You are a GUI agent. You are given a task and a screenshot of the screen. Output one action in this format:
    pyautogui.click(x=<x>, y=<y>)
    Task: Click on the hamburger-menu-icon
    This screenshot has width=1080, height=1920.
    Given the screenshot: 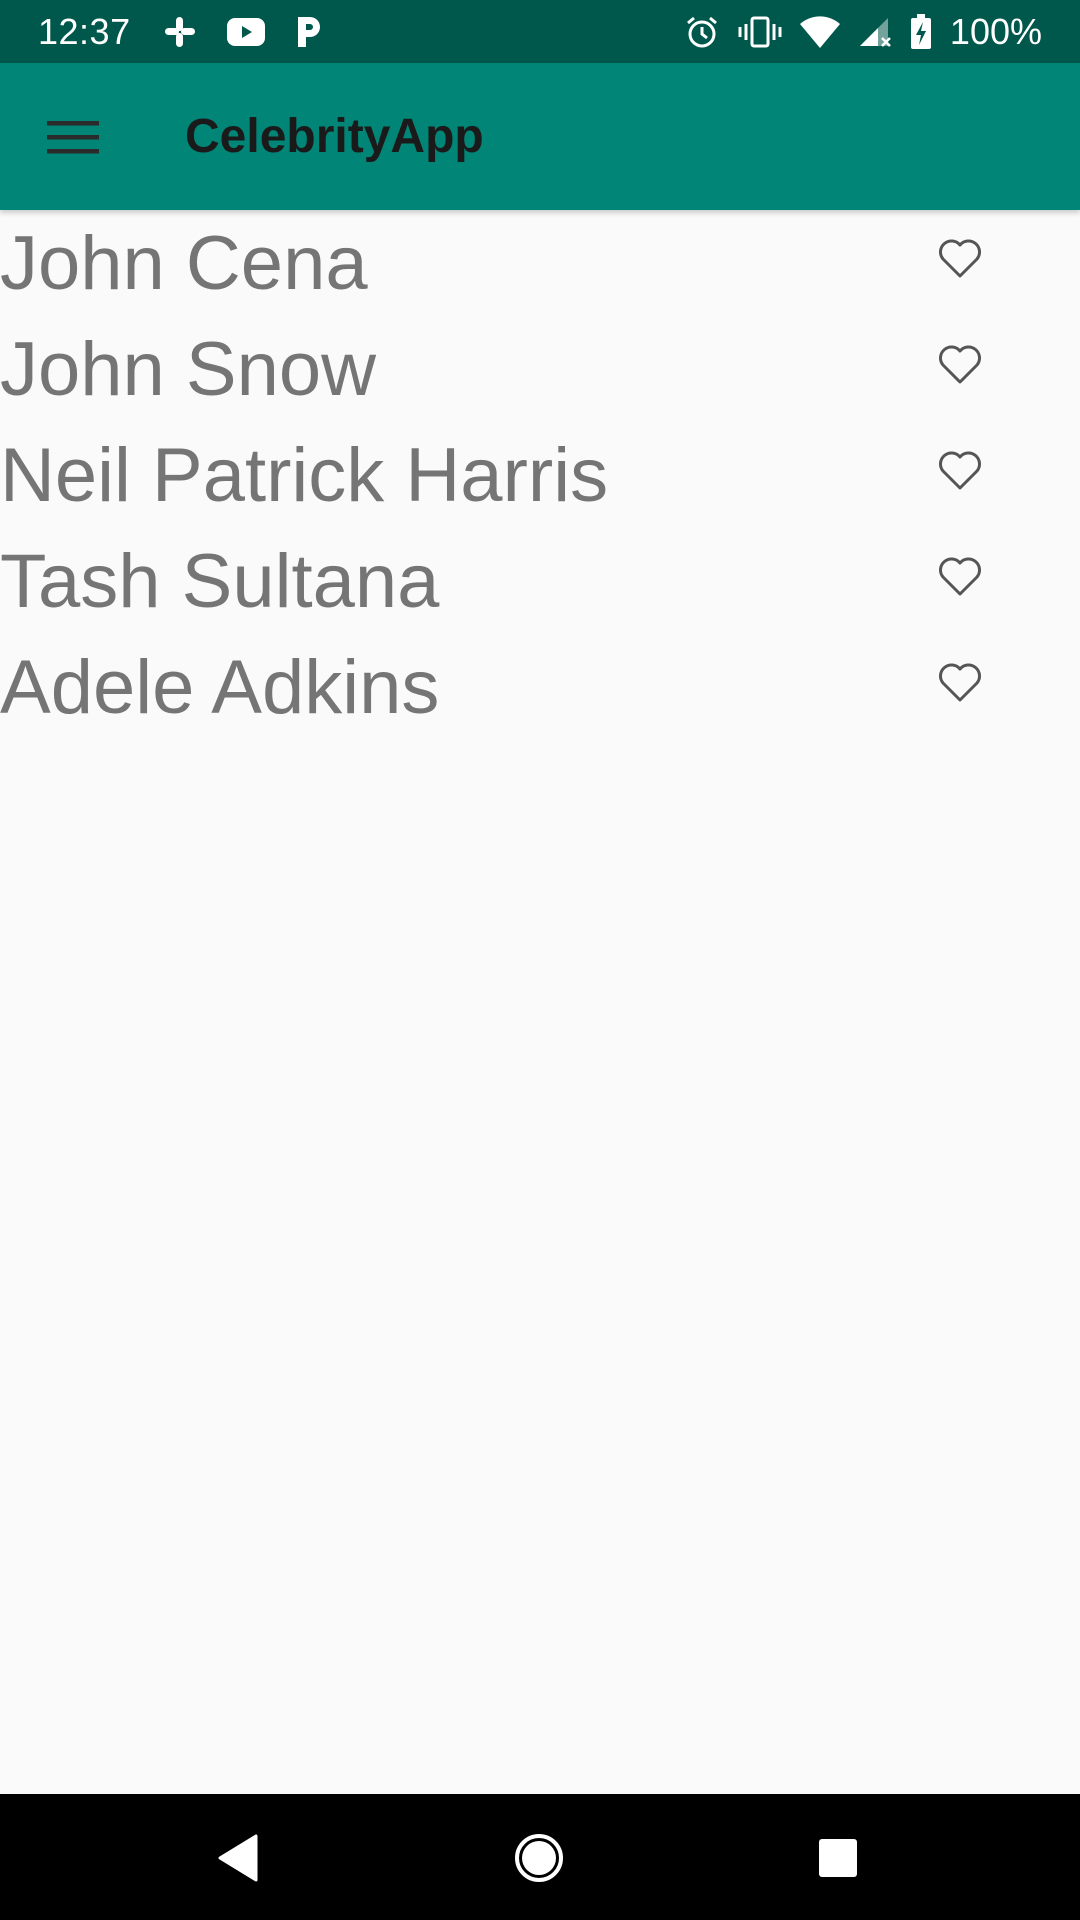 What is the action you would take?
    pyautogui.click(x=73, y=136)
    